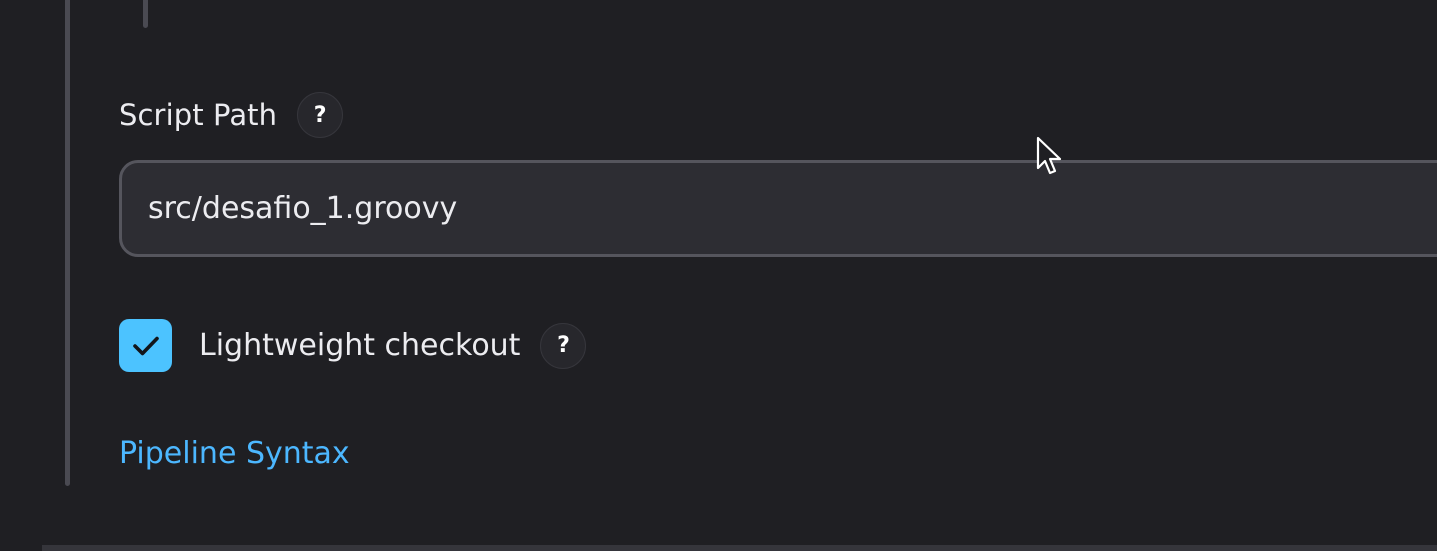  Describe the element at coordinates (234, 453) in the screenshot. I see `pipeline-syntax-link: Pipeline Syntax` at that location.